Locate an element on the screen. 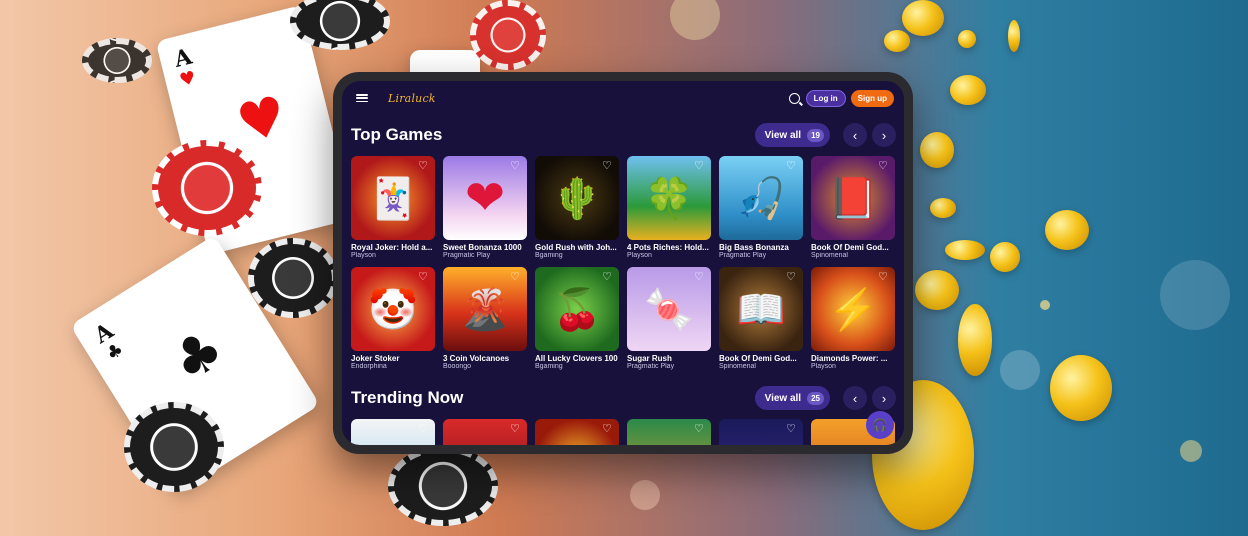 The width and height of the screenshot is (1248, 536). game-tile: 📖 ♡ Book Of Demi God... Spinomenal is located at coordinates (761, 318).